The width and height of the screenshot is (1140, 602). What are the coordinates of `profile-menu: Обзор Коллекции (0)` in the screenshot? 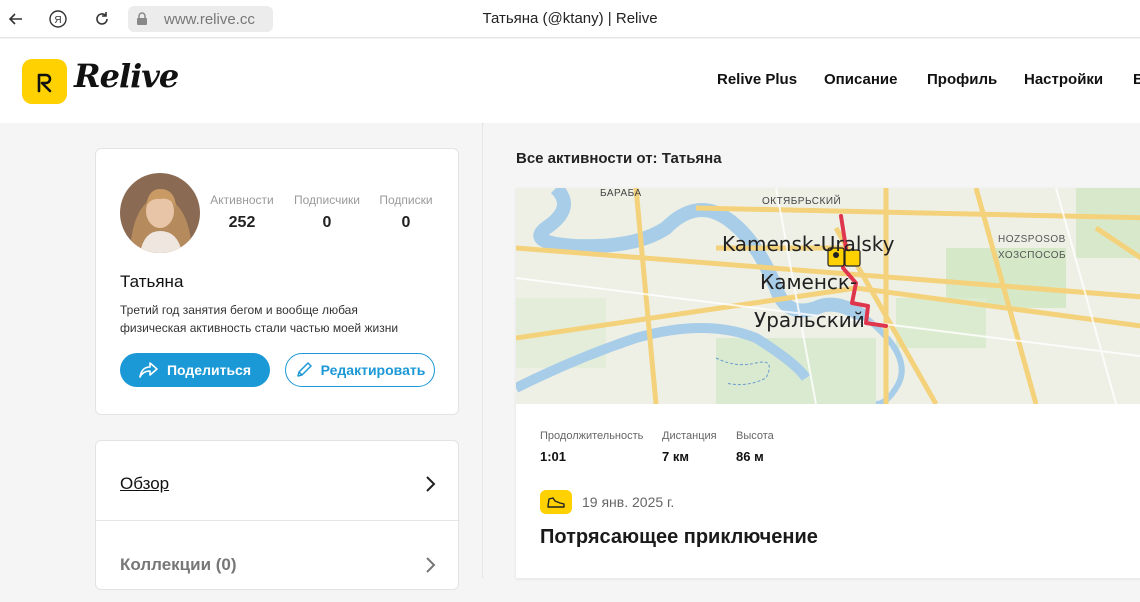 It's located at (277, 515).